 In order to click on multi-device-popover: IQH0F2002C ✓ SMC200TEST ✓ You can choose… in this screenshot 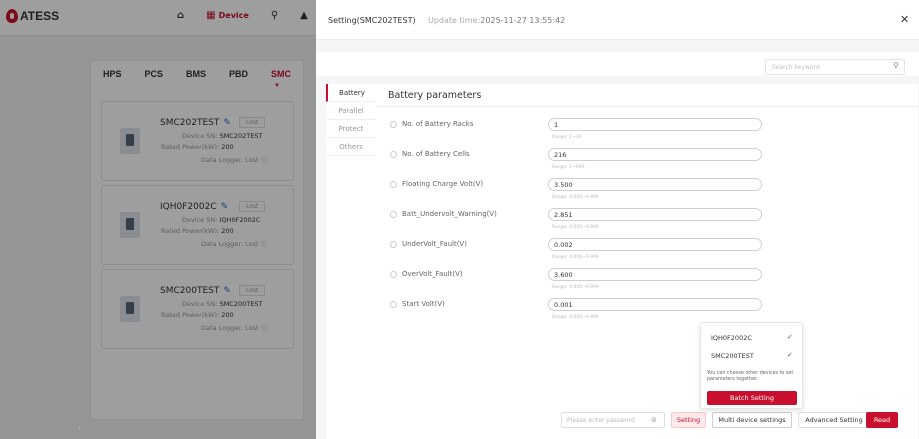, I will do `click(751, 365)`.